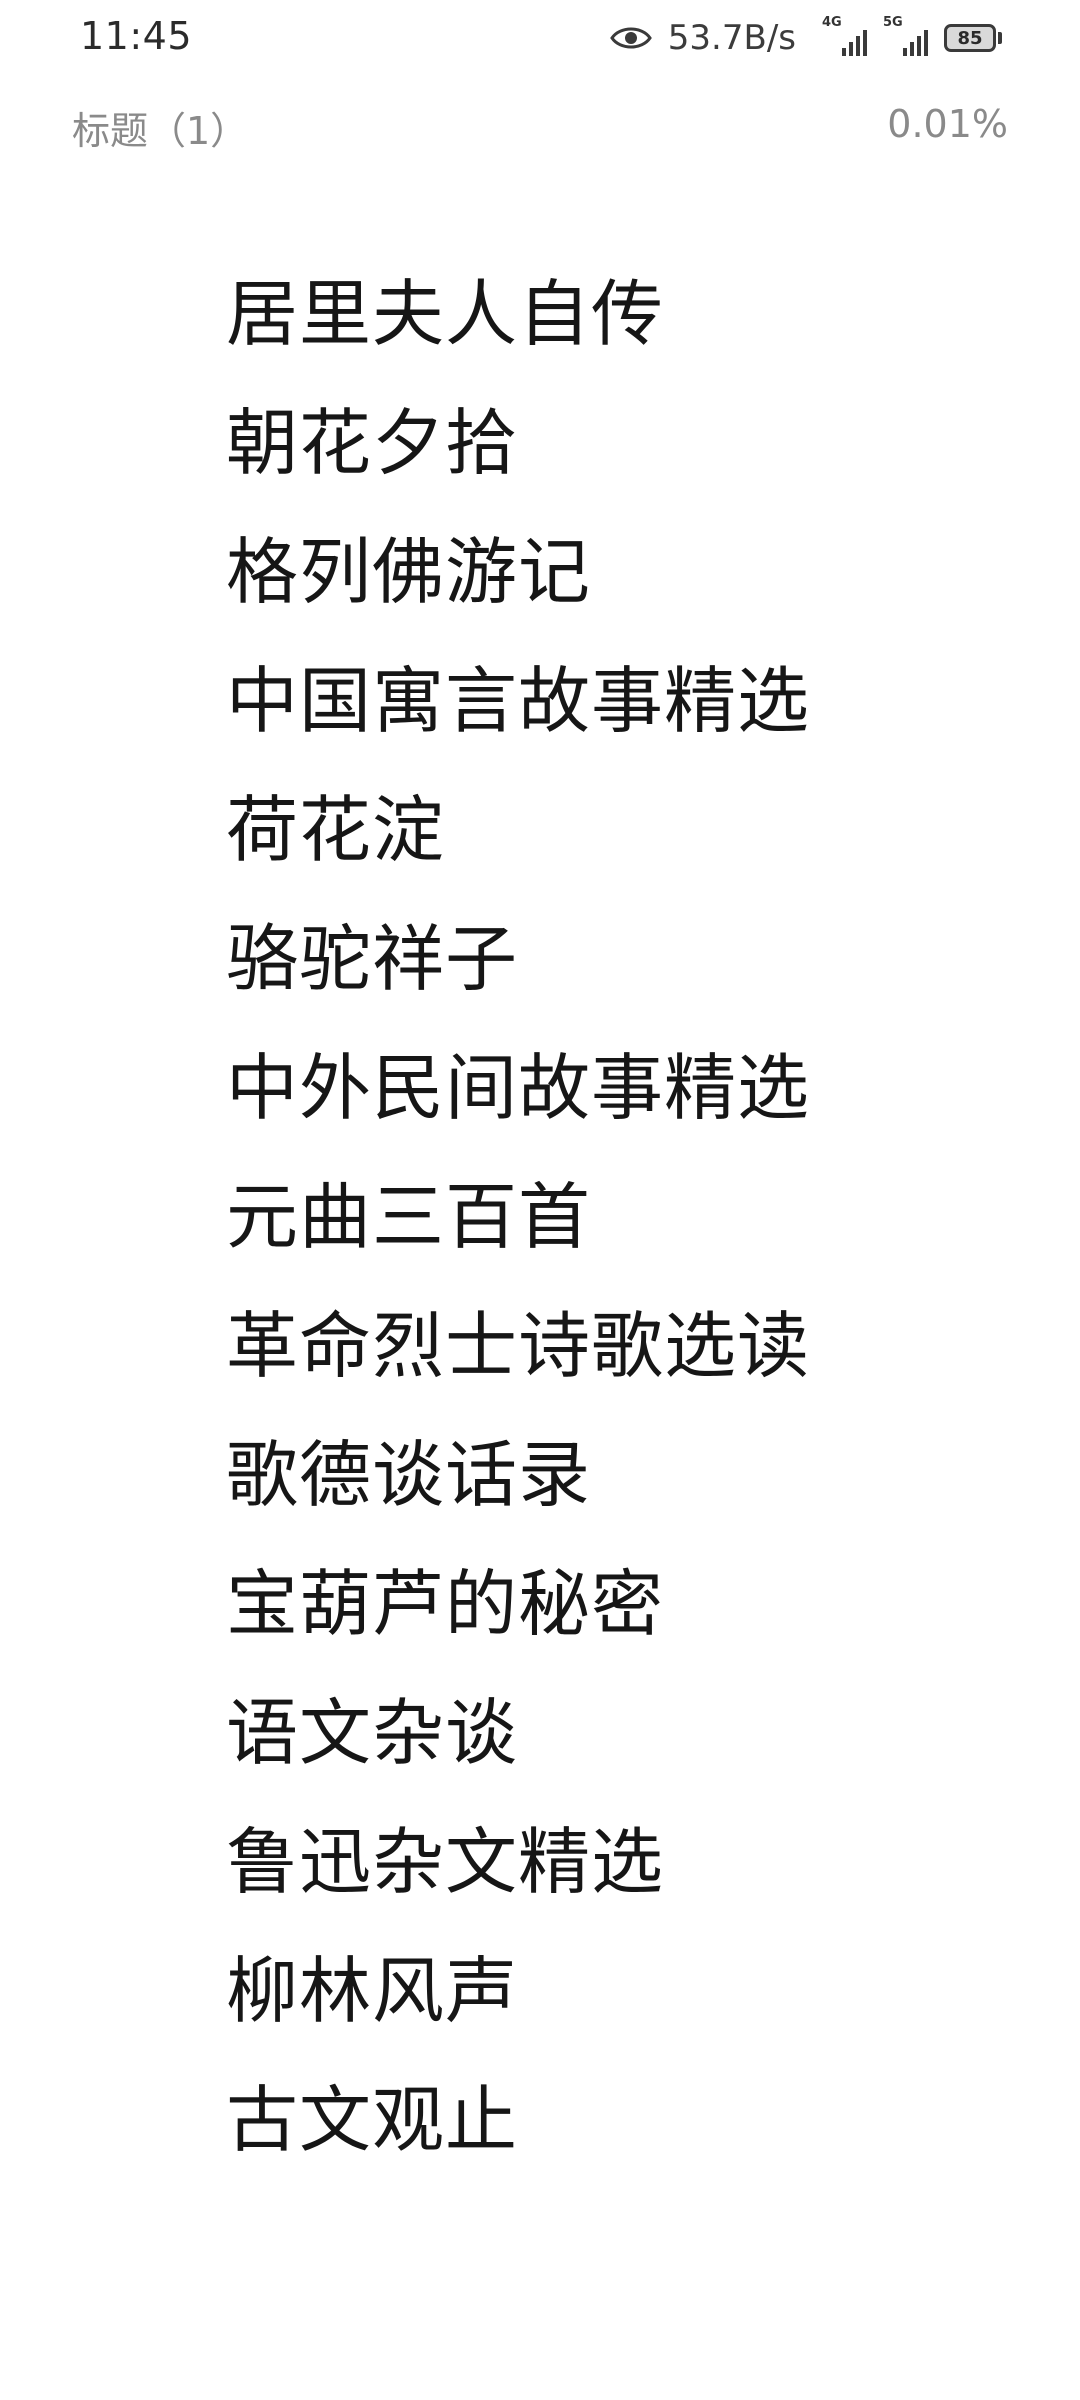 The image size is (1080, 2400). What do you see at coordinates (372, 1733) in the screenshot?
I see `book-title: 语文杂谈` at bounding box center [372, 1733].